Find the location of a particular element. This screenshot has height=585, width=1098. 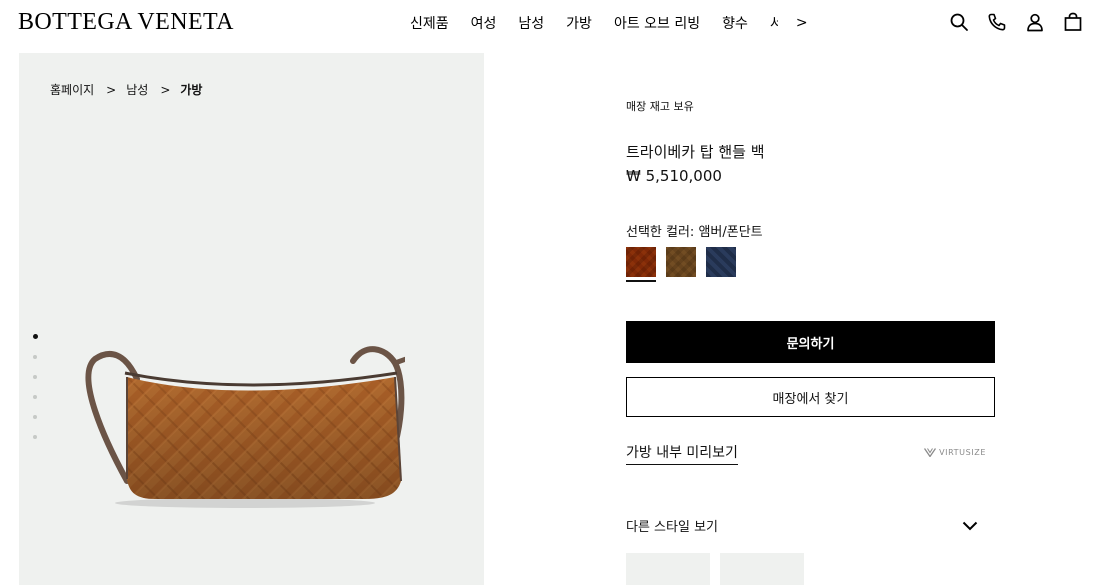

product-price: ₩ 5,510,000 is located at coordinates (674, 176).